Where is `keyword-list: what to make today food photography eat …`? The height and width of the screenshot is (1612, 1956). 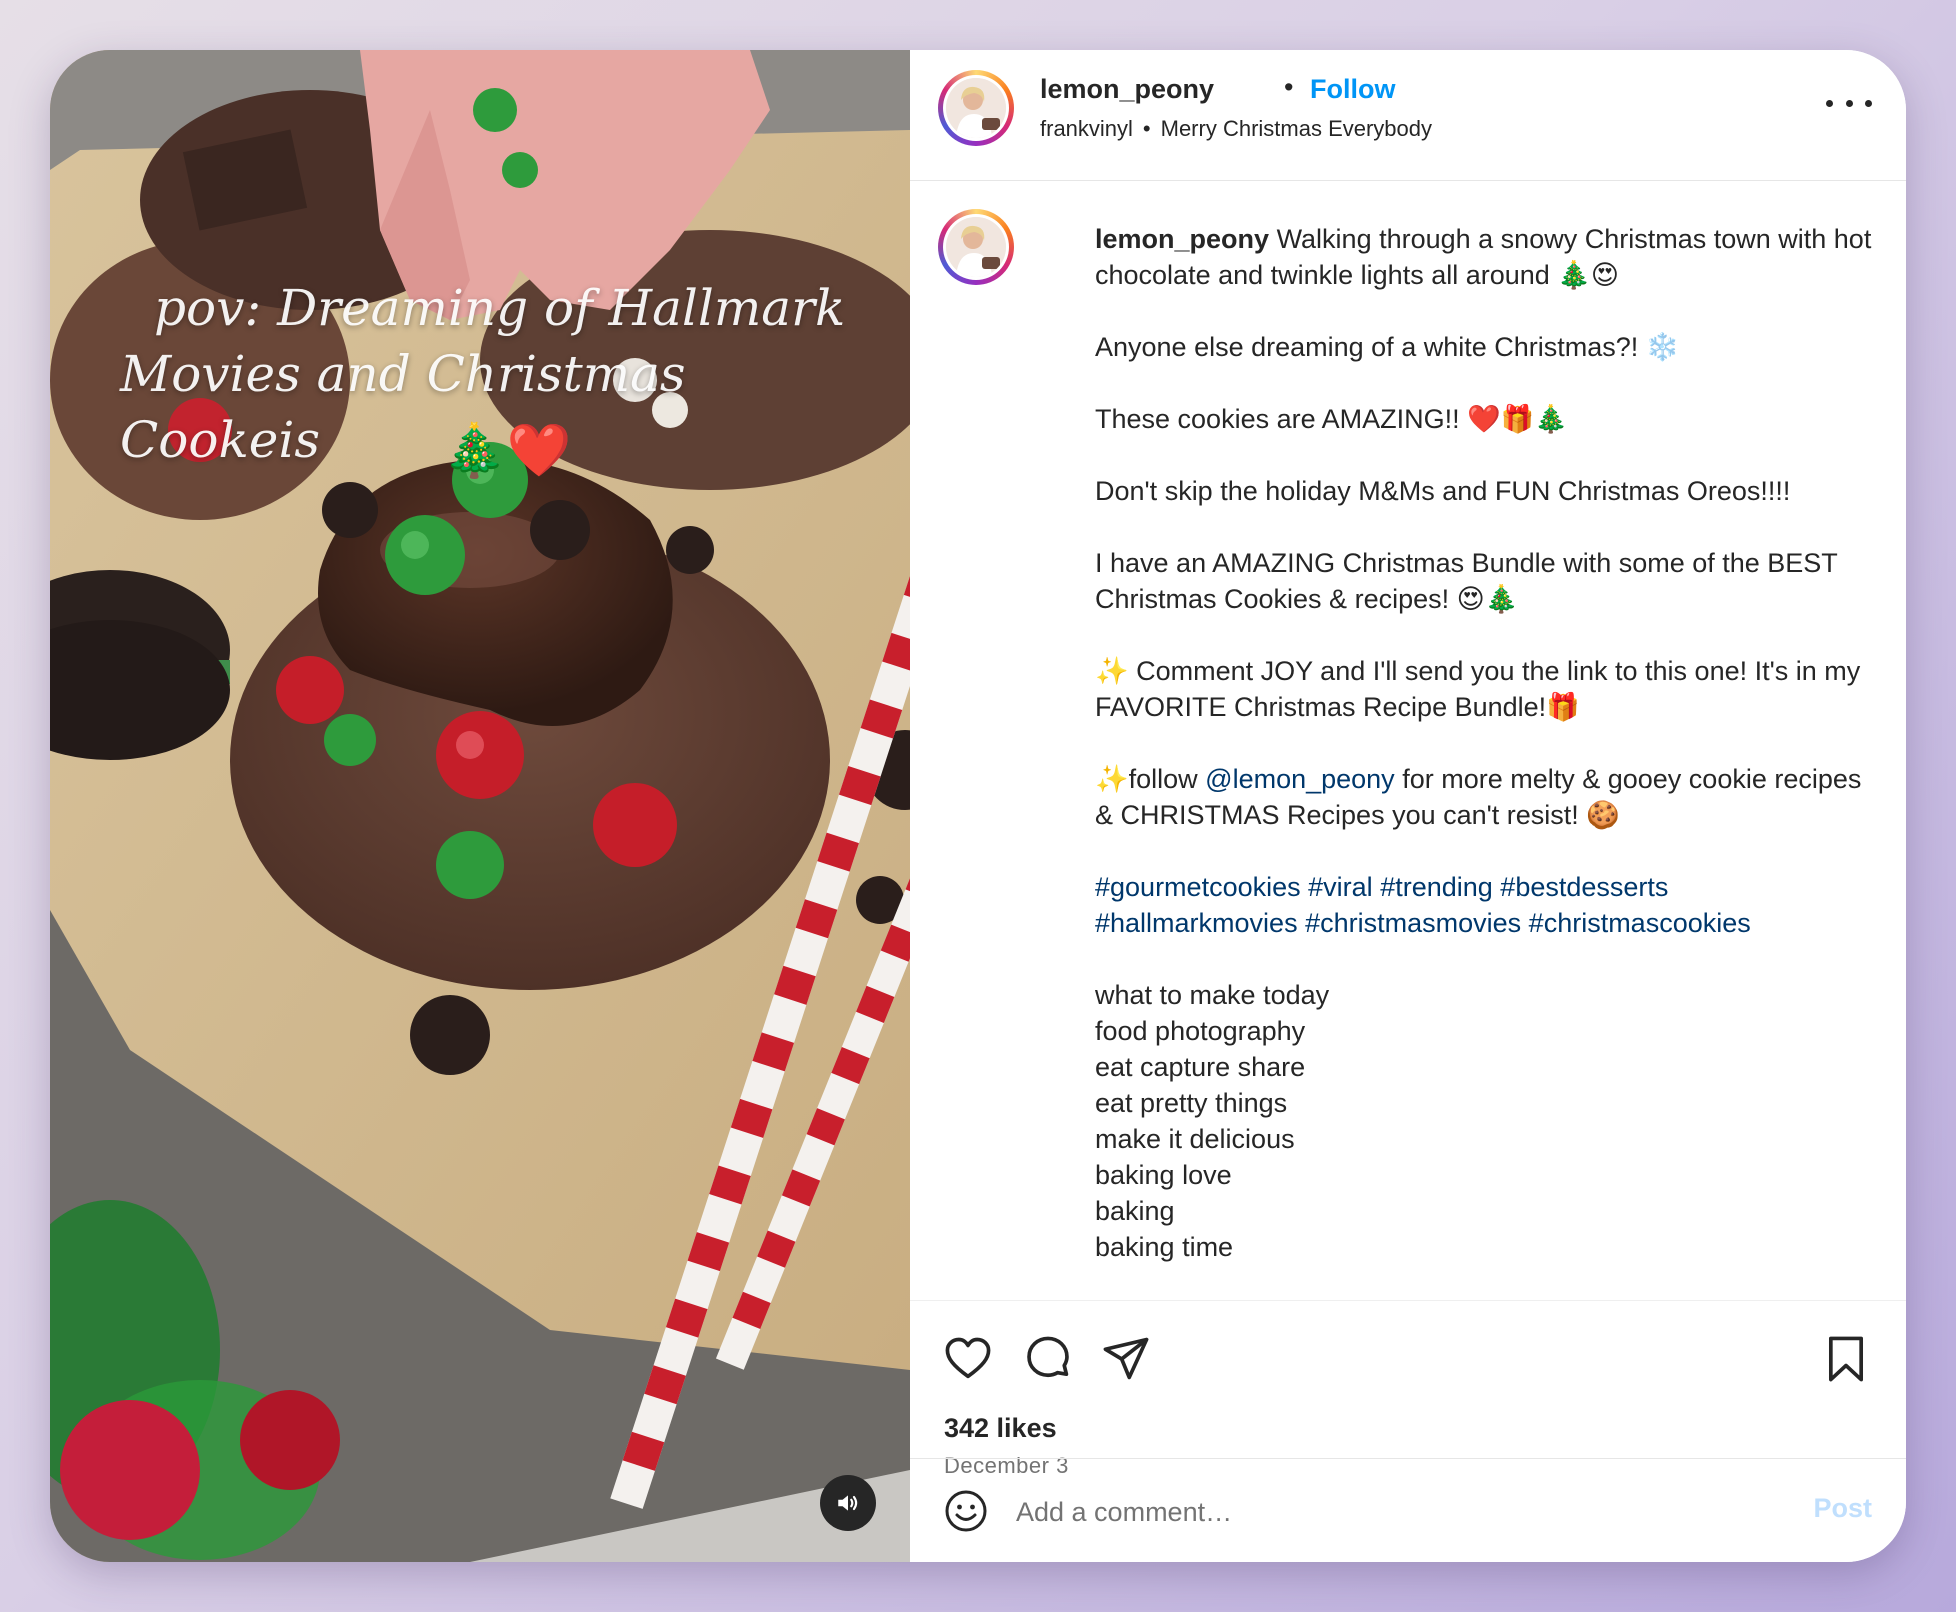
keyword-list: what to make today food photography eat … is located at coordinates (1490, 1121).